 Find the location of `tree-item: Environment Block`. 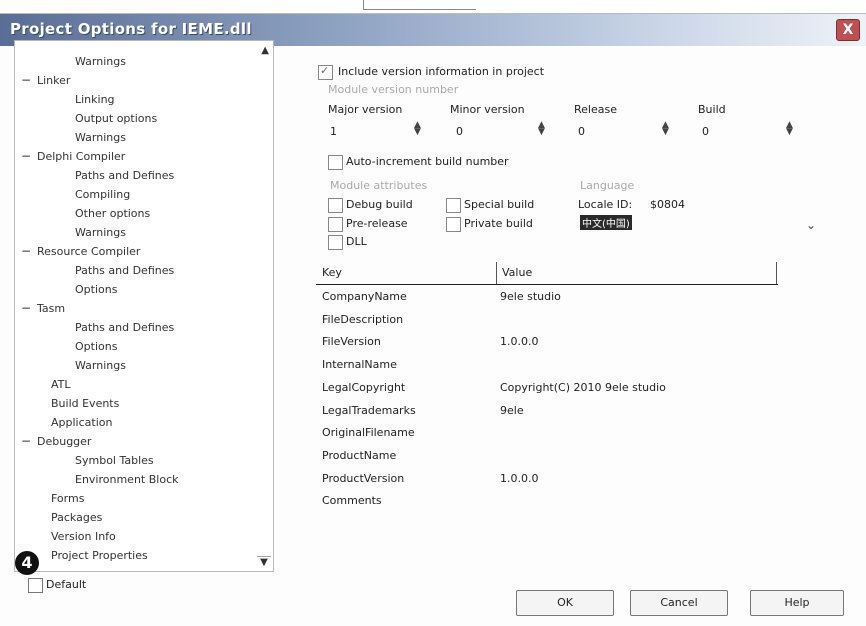

tree-item: Environment Block is located at coordinates (127, 479).